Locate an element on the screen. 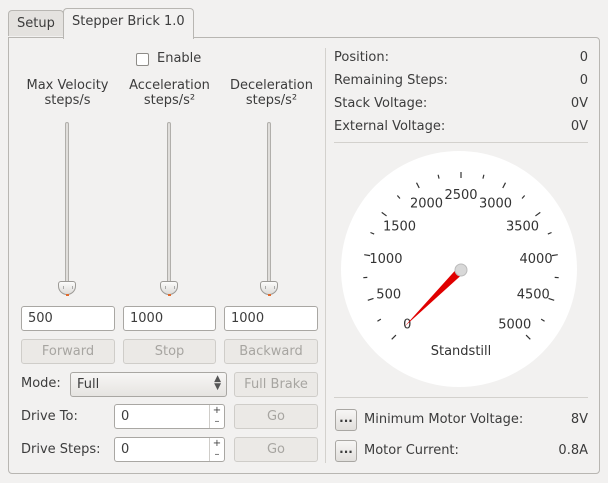 The image size is (608, 483). gauge-tick-label: 1000 is located at coordinates (385, 259).